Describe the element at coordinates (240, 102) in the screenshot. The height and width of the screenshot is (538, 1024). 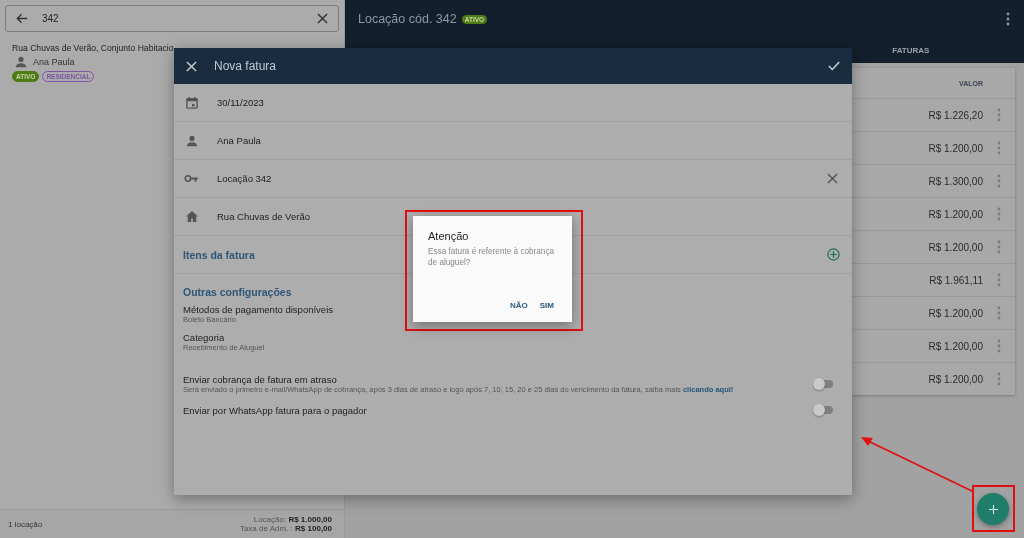
I see `field-value: 30/11/2023` at that location.